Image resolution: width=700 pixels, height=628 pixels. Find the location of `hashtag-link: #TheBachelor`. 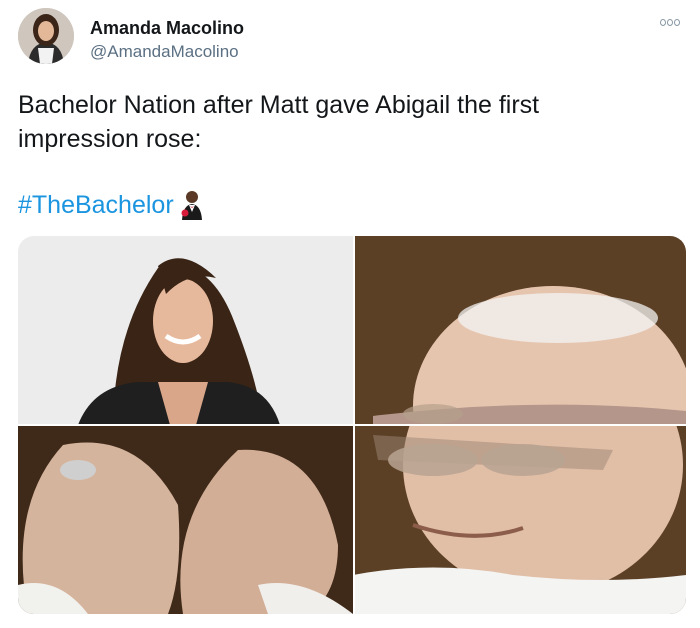

hashtag-link: #TheBachelor is located at coordinates (96, 205).